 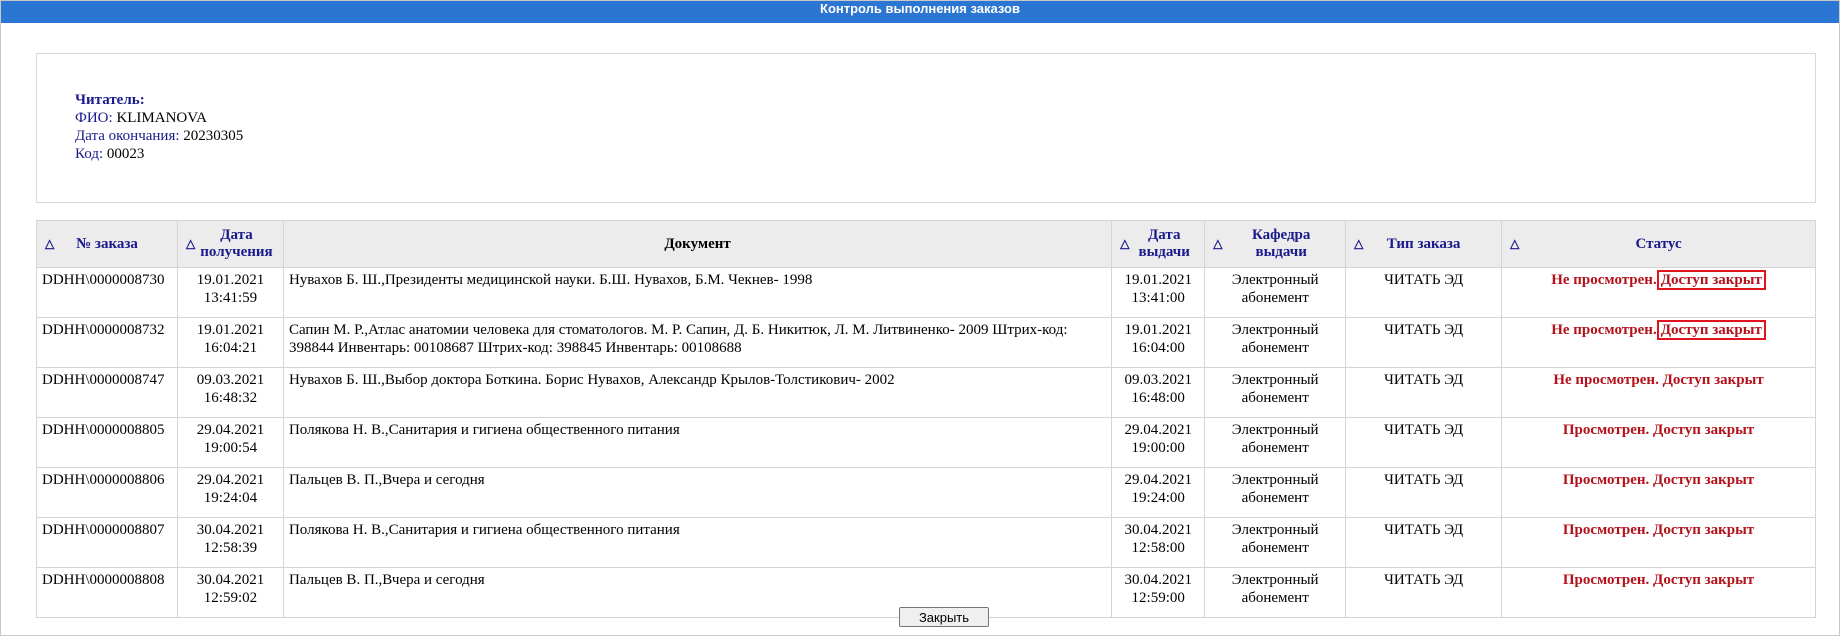 I want to click on col-order-type: △ Тип заказа, so click(x=1424, y=244).